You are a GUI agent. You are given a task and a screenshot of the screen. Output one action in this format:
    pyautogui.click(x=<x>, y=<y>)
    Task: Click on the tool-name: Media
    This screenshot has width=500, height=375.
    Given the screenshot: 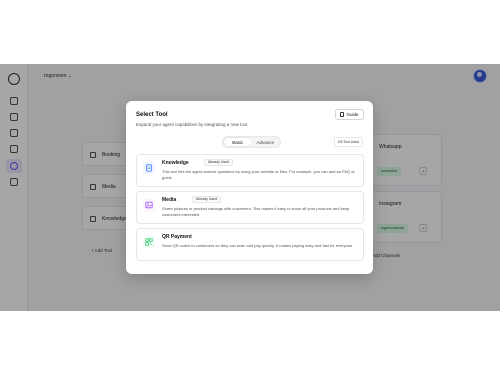 What is the action you would take?
    pyautogui.click(x=169, y=200)
    